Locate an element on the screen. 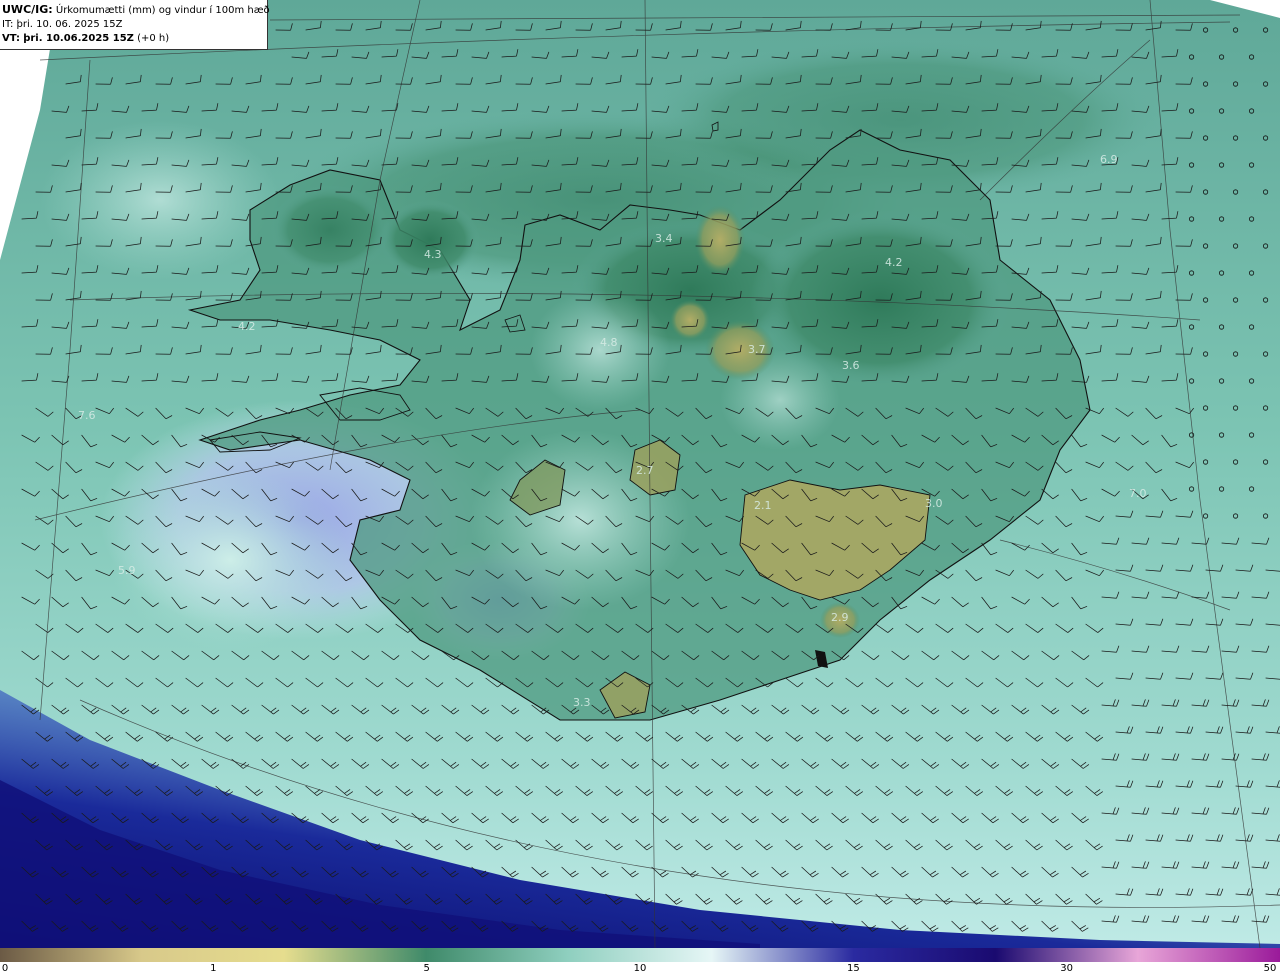 This screenshot has height=978, width=1280. it-label: IT: is located at coordinates (8, 24).